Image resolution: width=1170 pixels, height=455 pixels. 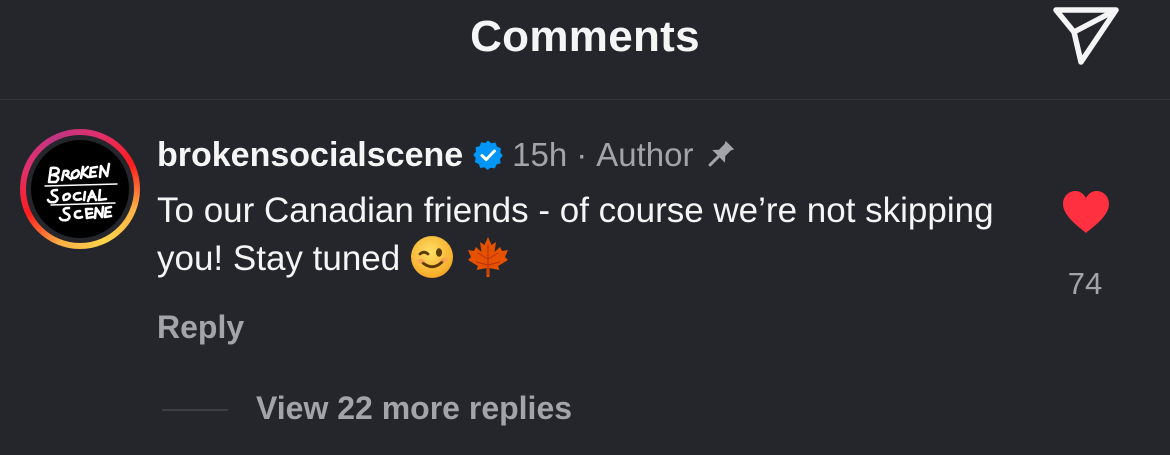 What do you see at coordinates (200, 327) in the screenshot?
I see `reply-button: Reply` at bounding box center [200, 327].